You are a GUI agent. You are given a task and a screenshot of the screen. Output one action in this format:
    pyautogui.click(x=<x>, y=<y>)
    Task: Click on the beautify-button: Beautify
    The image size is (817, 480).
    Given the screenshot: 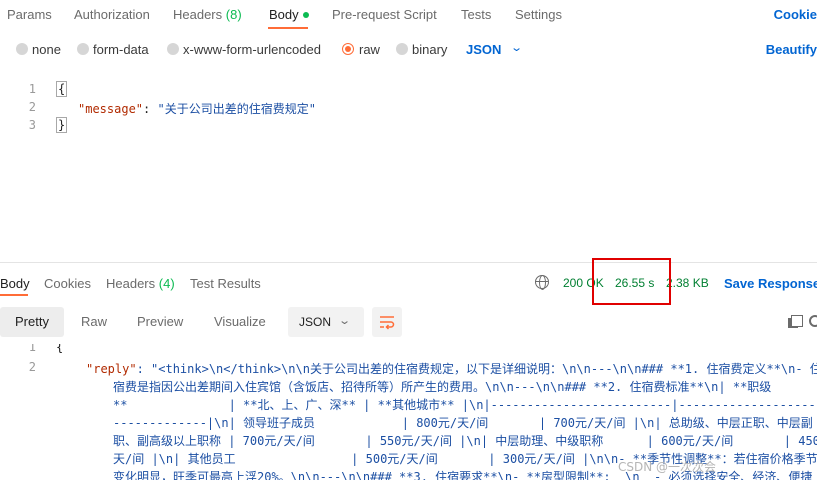 What is the action you would take?
    pyautogui.click(x=791, y=49)
    